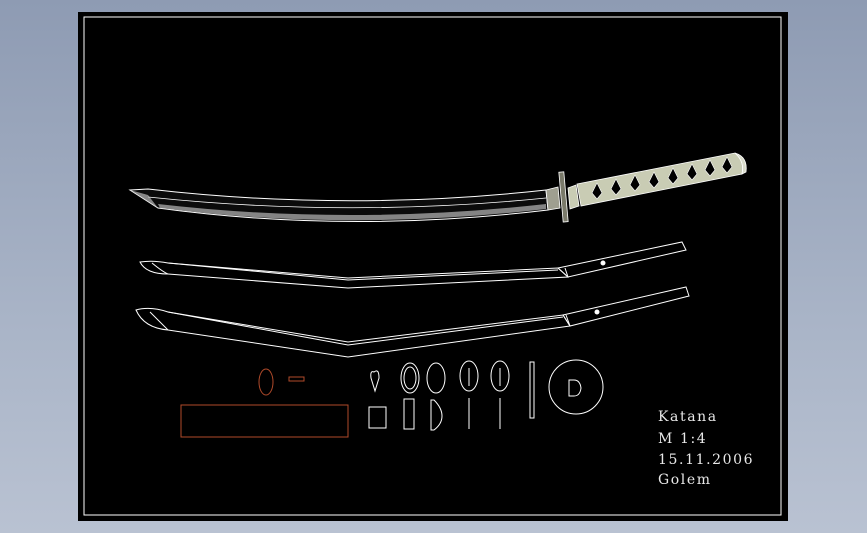 The height and width of the screenshot is (533, 867). Describe the element at coordinates (409, 414) in the screenshot. I see `koiguchi-part` at that location.